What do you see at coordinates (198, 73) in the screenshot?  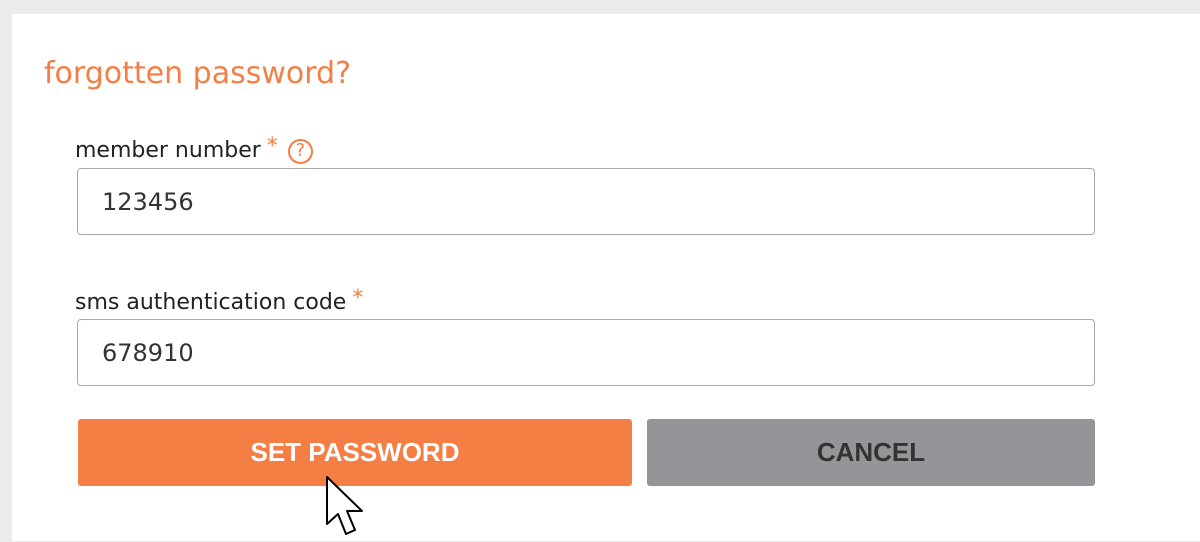 I see `page-title: forgotten password?` at bounding box center [198, 73].